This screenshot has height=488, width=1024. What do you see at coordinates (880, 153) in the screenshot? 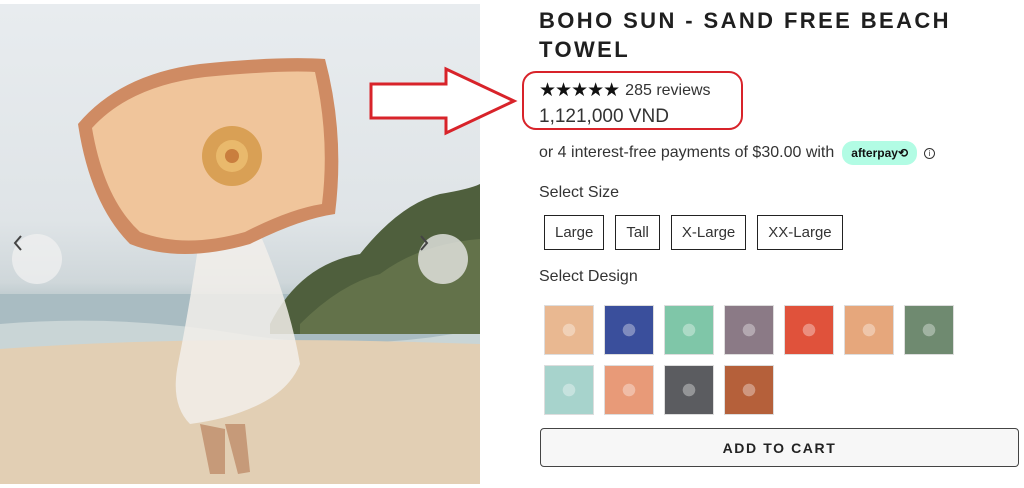
I see `afterpay-badge: afterpay⟲` at bounding box center [880, 153].